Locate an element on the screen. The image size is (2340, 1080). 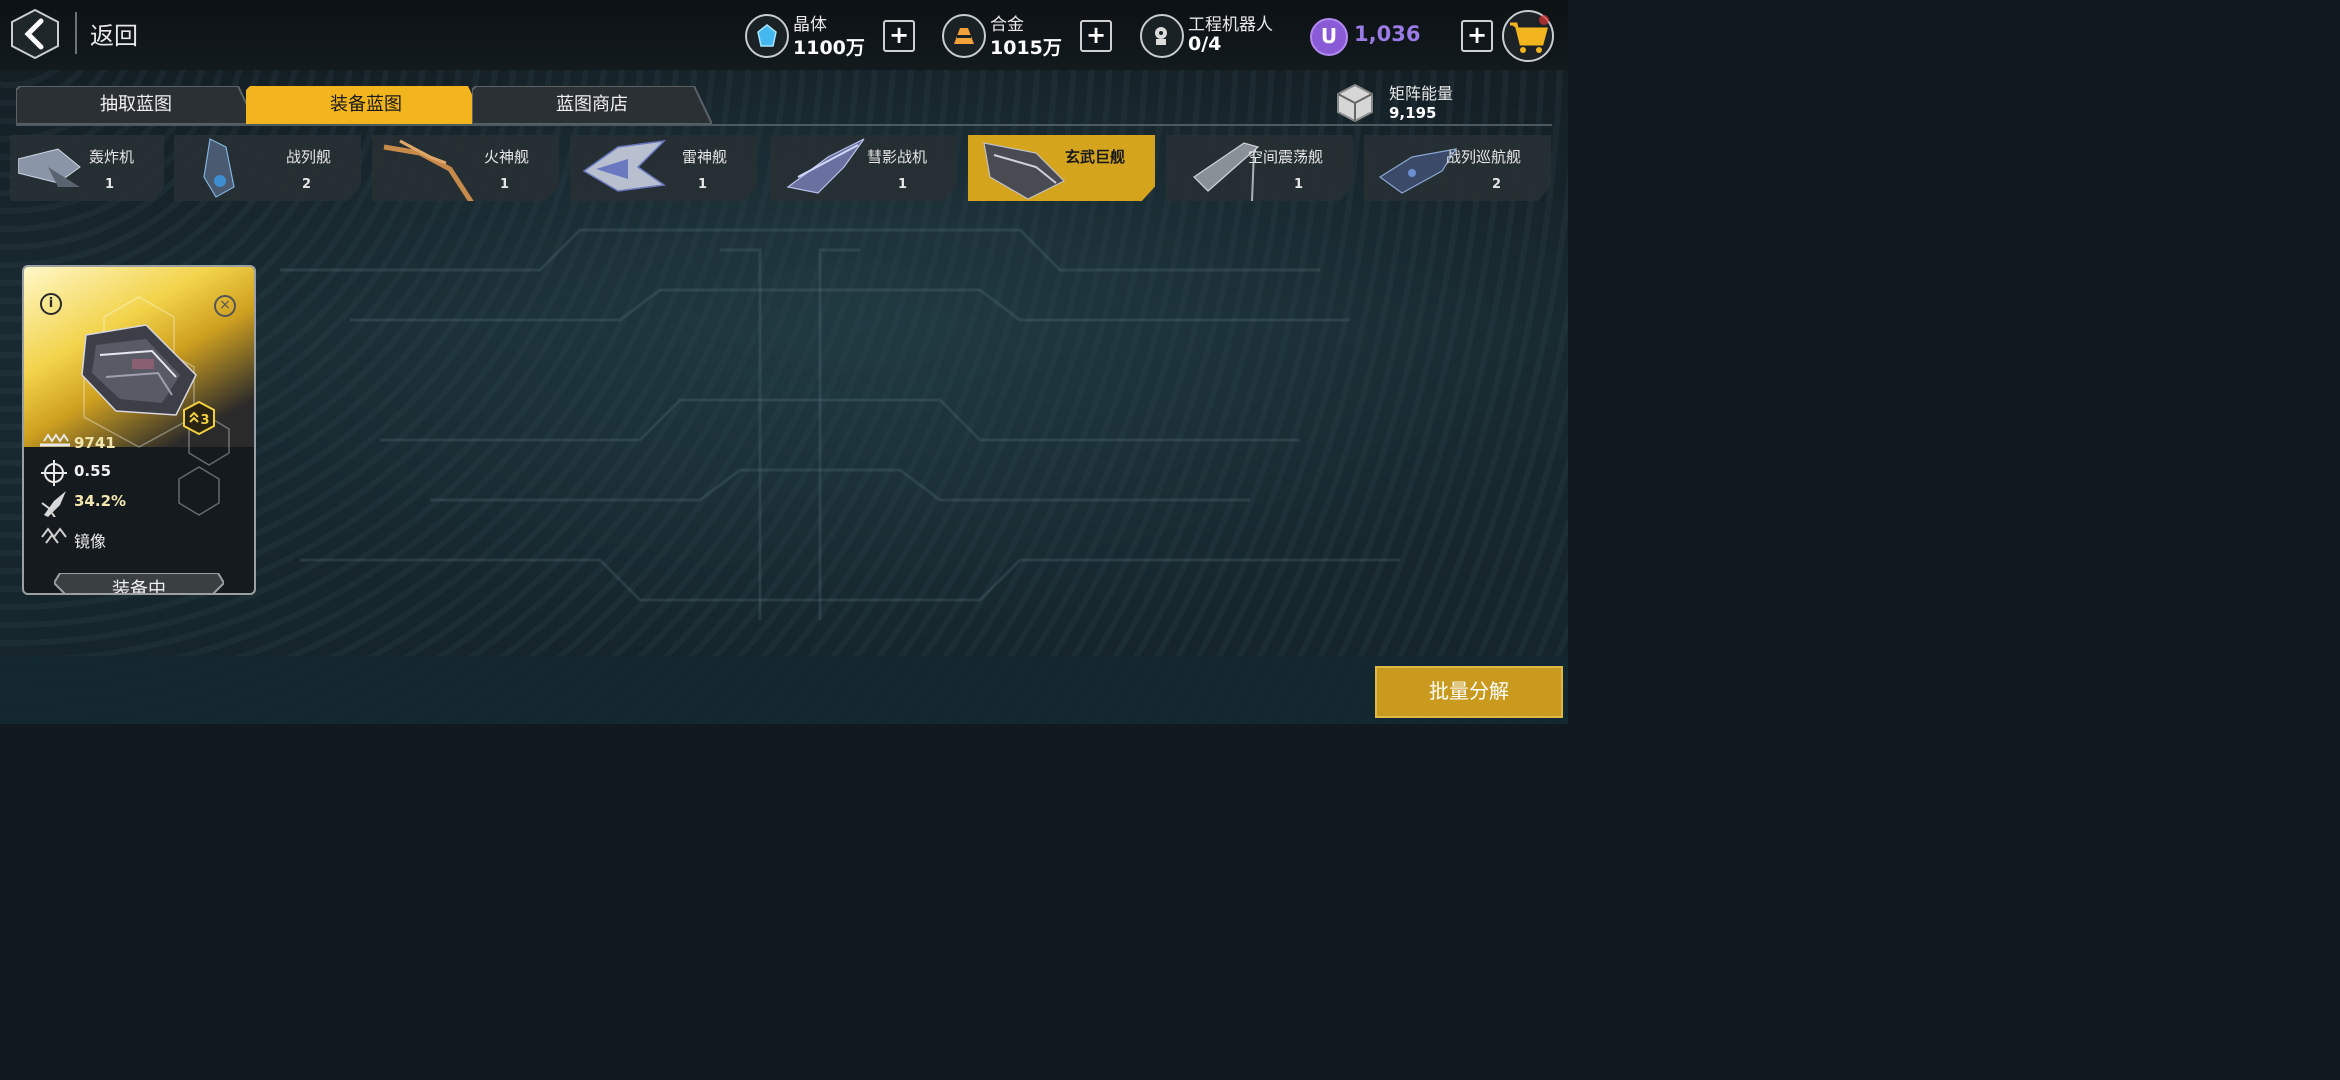
resource-value: 1100万 is located at coordinates (829, 48).